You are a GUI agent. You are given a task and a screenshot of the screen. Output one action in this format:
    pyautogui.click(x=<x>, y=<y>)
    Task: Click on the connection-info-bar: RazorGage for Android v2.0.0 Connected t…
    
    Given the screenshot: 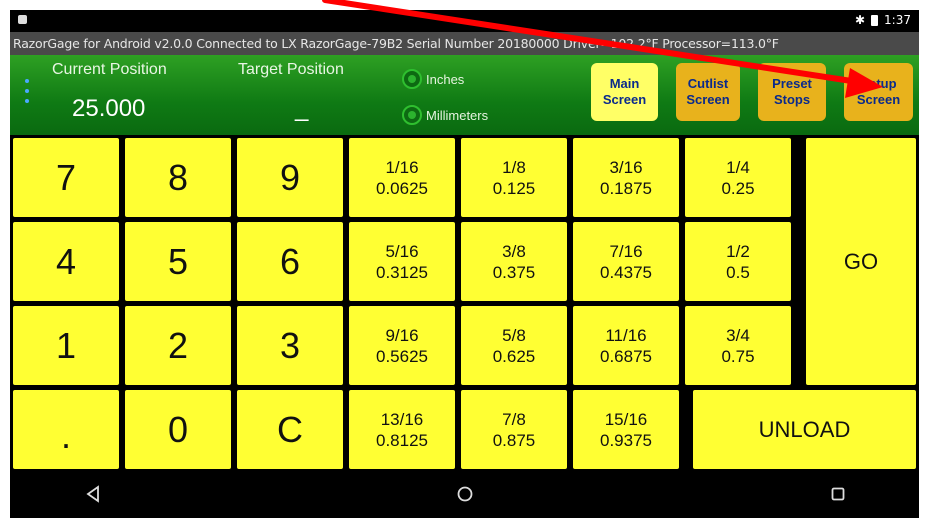 What is the action you would take?
    pyautogui.click(x=464, y=43)
    